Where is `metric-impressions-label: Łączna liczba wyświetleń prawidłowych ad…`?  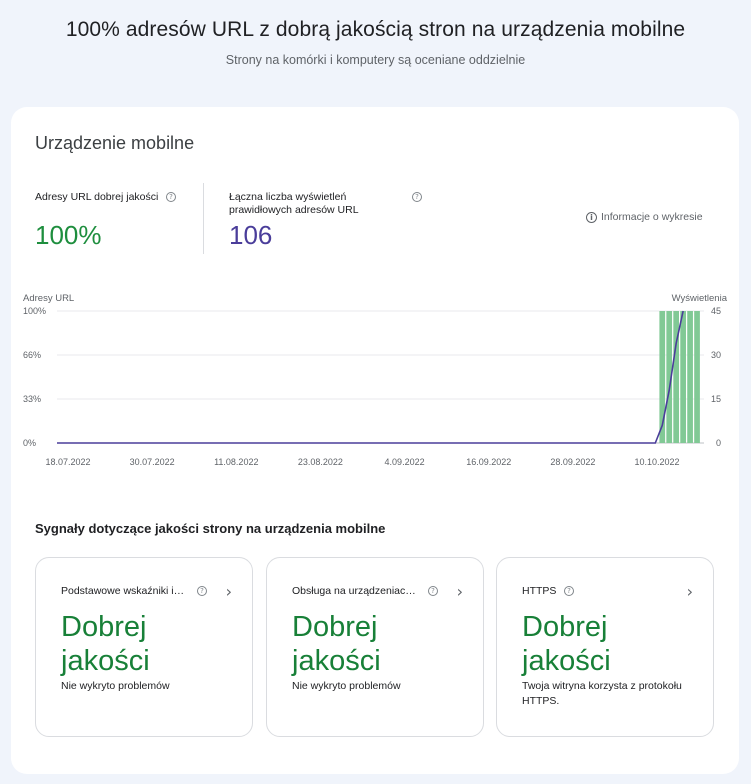
metric-impressions-label: Łączna liczba wyświetleń prawidłowych ad… is located at coordinates (294, 204).